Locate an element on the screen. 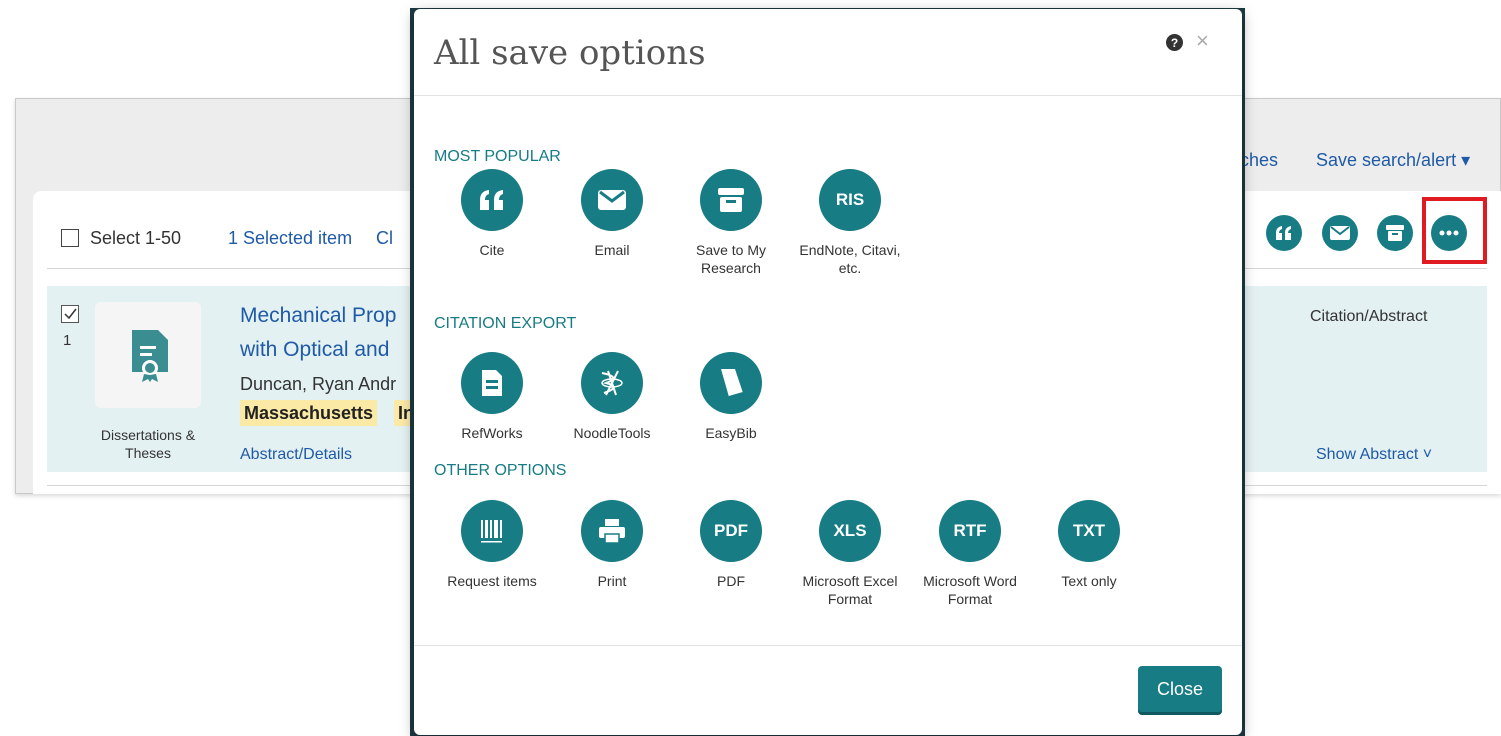 This screenshot has height=736, width=1501. option-save-to-my-research: Save to My Research is located at coordinates (731, 223).